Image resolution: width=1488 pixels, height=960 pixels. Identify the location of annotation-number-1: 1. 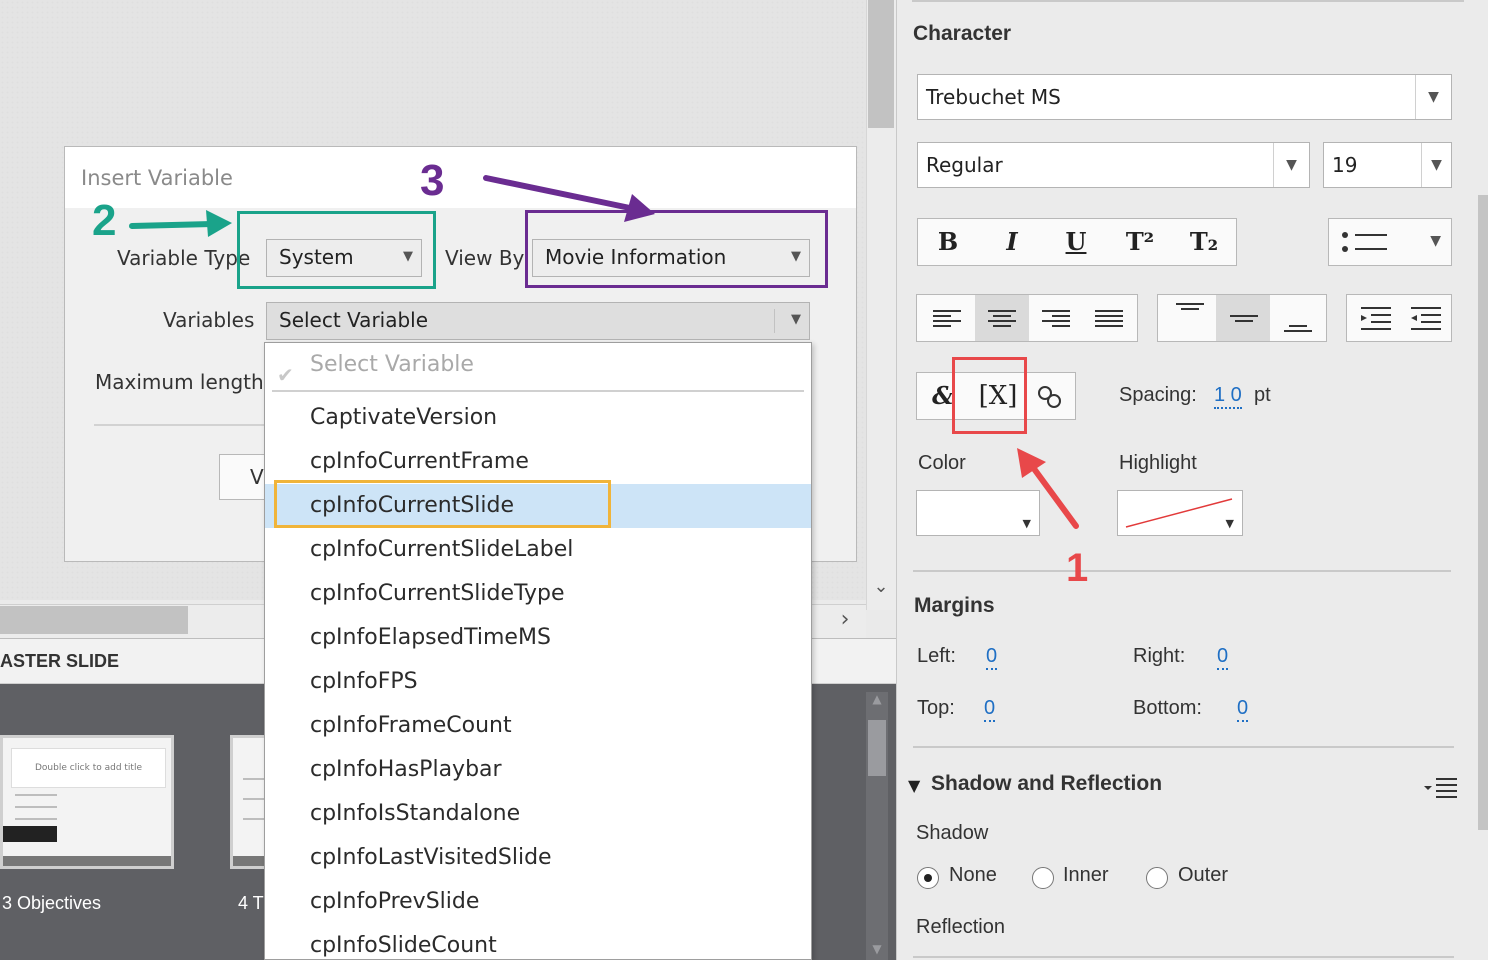
(1077, 568).